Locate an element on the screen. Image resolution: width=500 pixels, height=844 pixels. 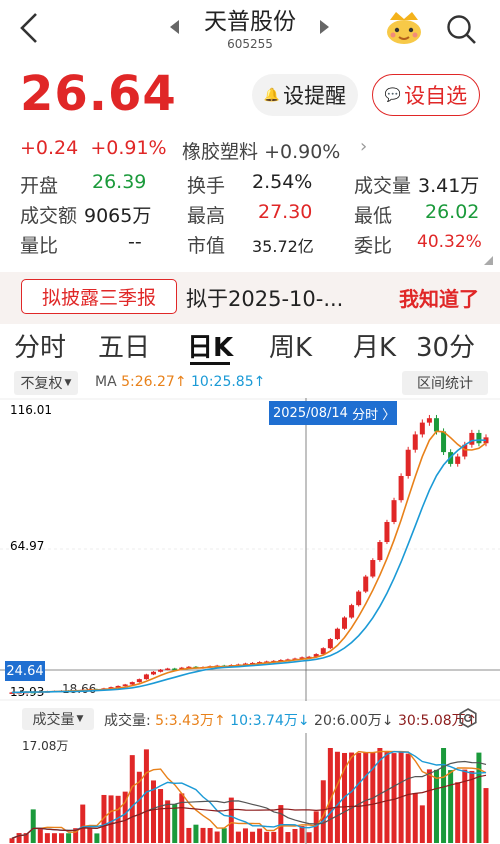
sector-name: 橡胶塑料 is located at coordinates (220, 152).